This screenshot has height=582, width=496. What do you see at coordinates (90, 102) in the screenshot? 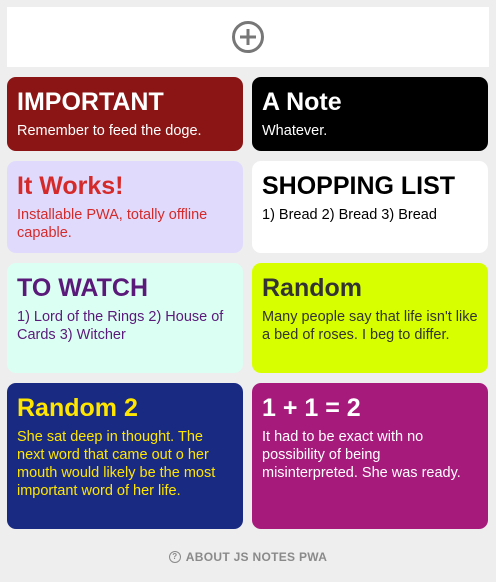
I see `note-title: IMPORTANT` at bounding box center [90, 102].